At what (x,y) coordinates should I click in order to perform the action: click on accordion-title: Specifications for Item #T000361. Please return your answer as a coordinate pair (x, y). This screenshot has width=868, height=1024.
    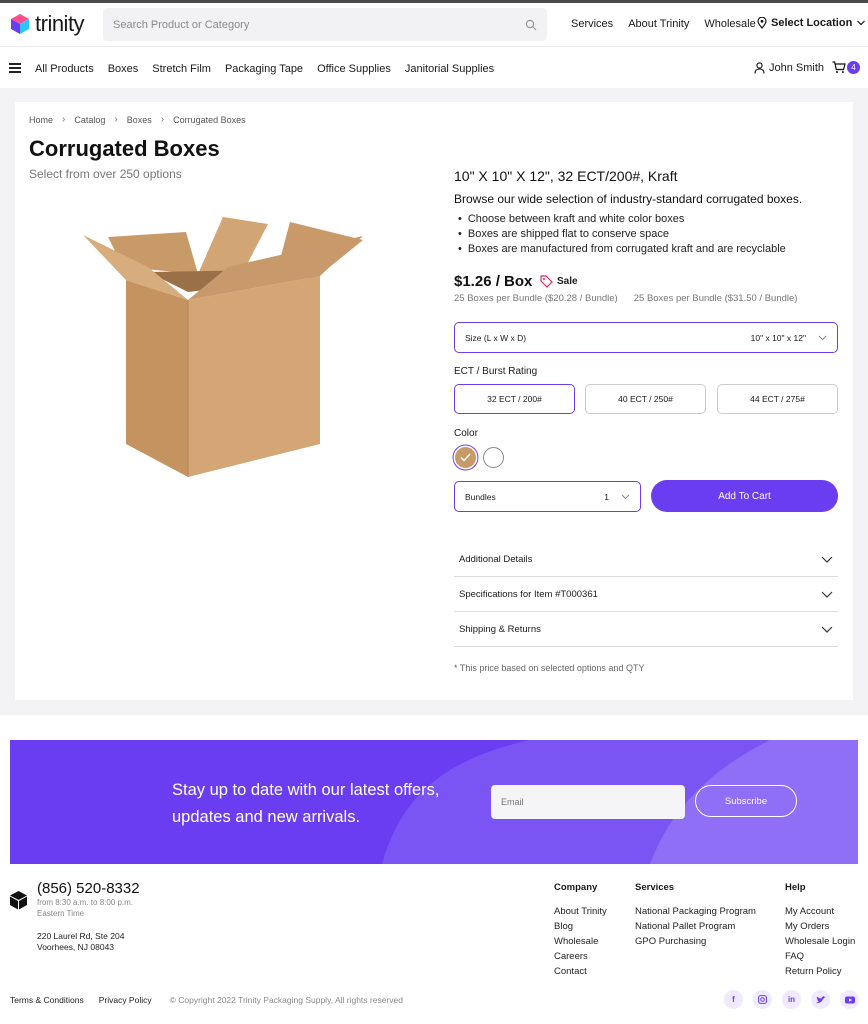
    Looking at the image, I should click on (528, 594).